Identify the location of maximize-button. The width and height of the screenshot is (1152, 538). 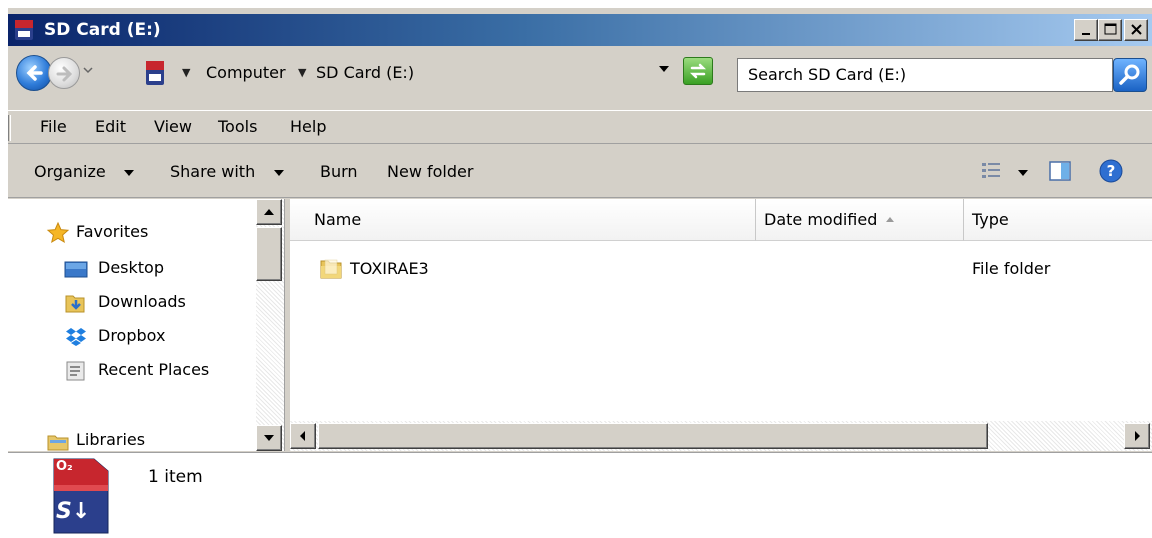
(1110, 30).